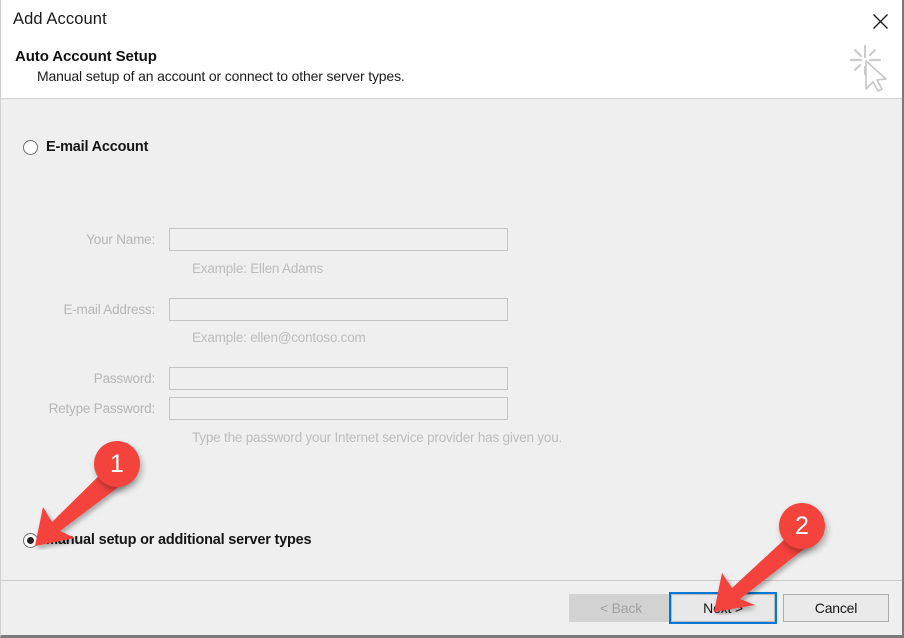 The image size is (904, 638). I want to click on retype-password-input, so click(338, 408).